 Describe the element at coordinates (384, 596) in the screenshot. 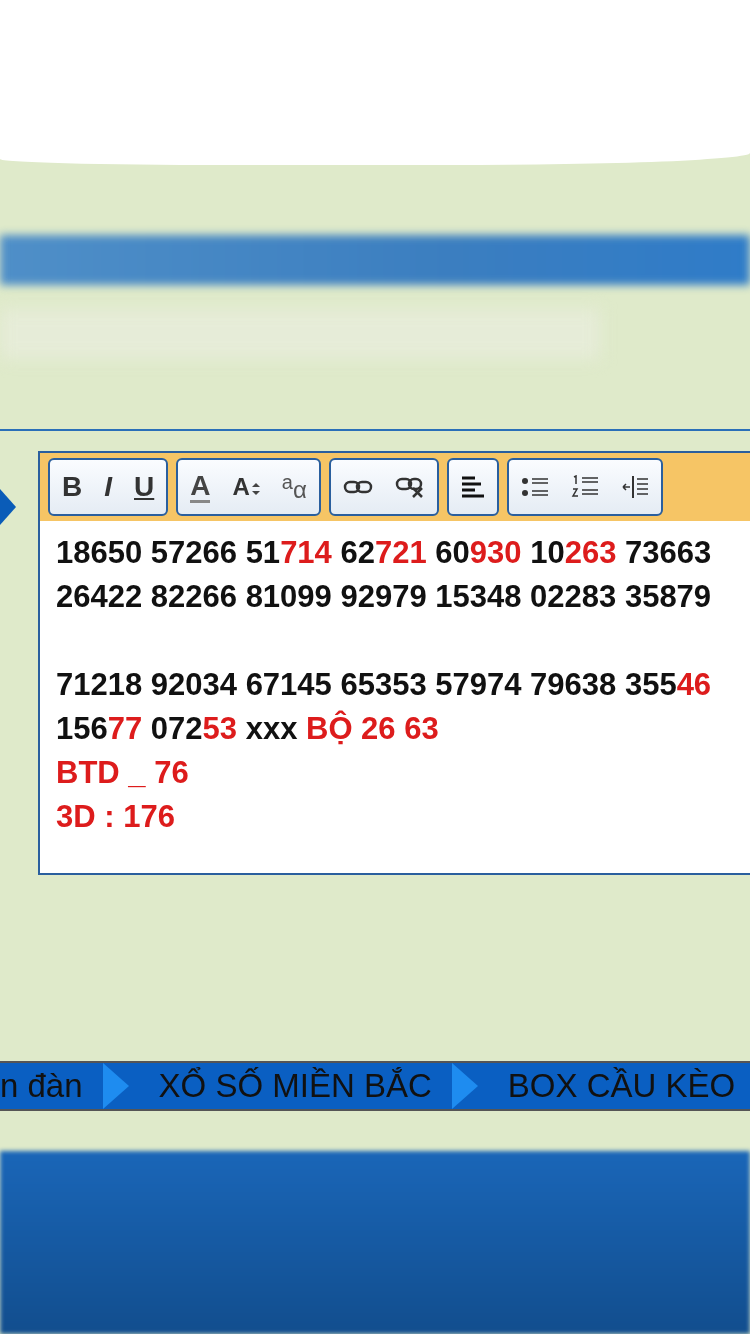

I see `number-text: 26422 82266 81099 92979 15348 02283 35879` at that location.